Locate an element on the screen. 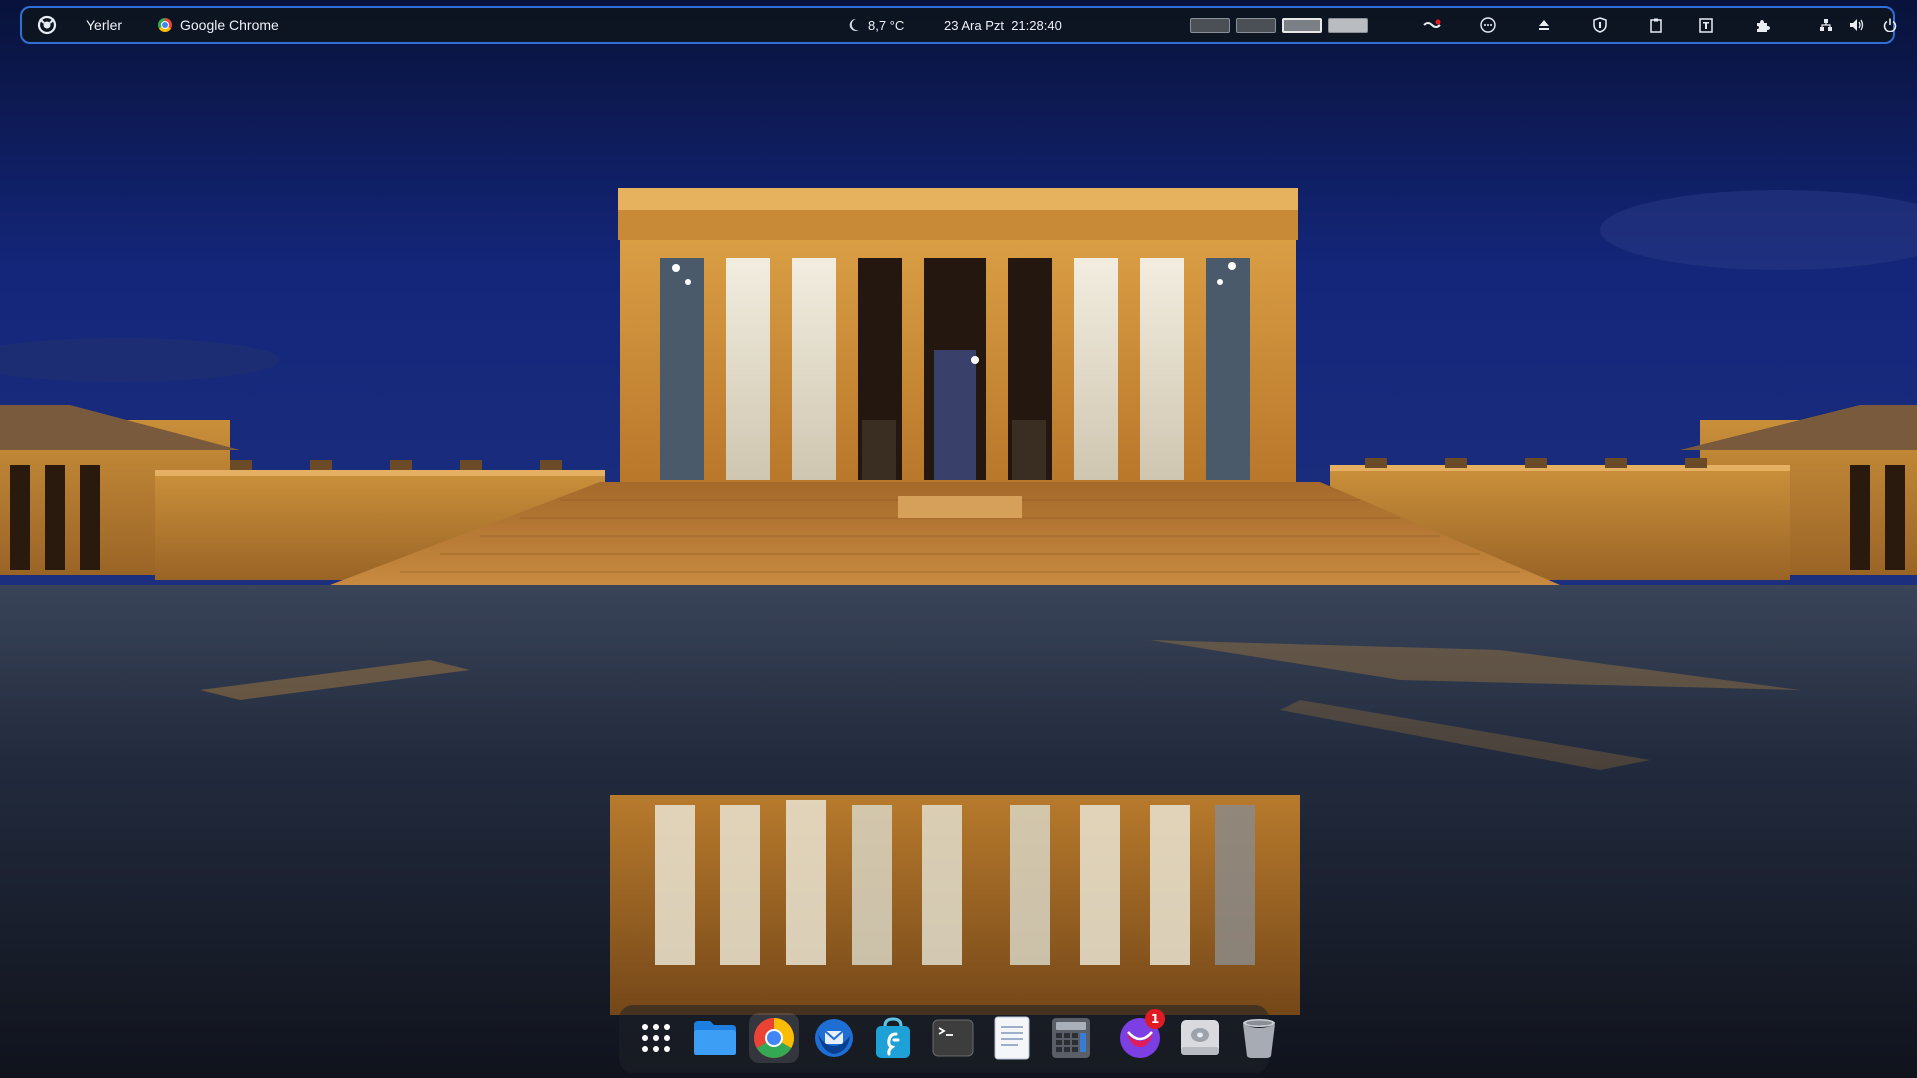 This screenshot has height=1078, width=1917. eject-button is located at coordinates (1544, 25).